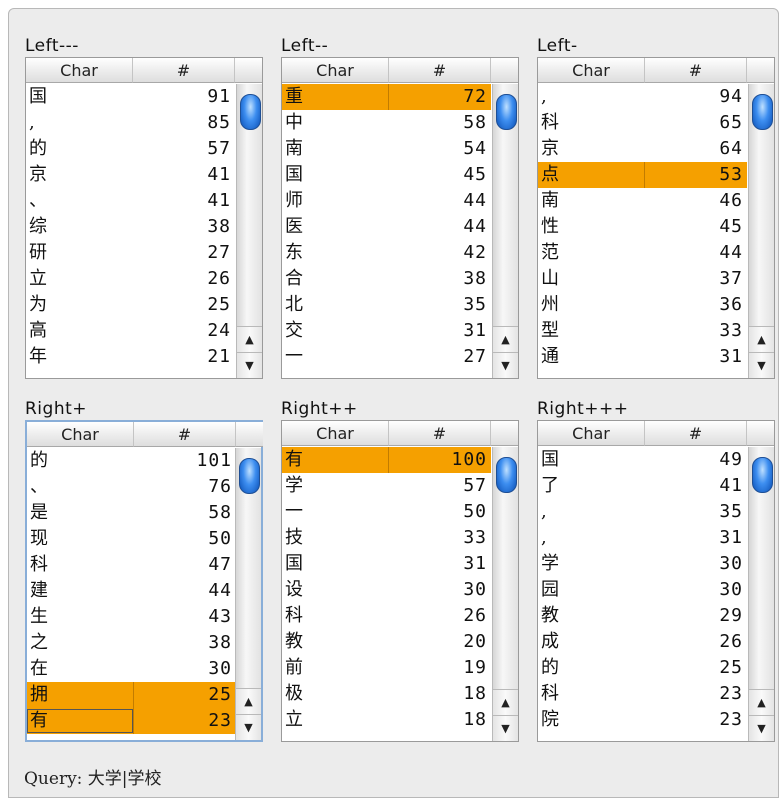 Image resolution: width=781 pixels, height=798 pixels. What do you see at coordinates (642, 175) in the screenshot?
I see `table-row: 点 53` at bounding box center [642, 175].